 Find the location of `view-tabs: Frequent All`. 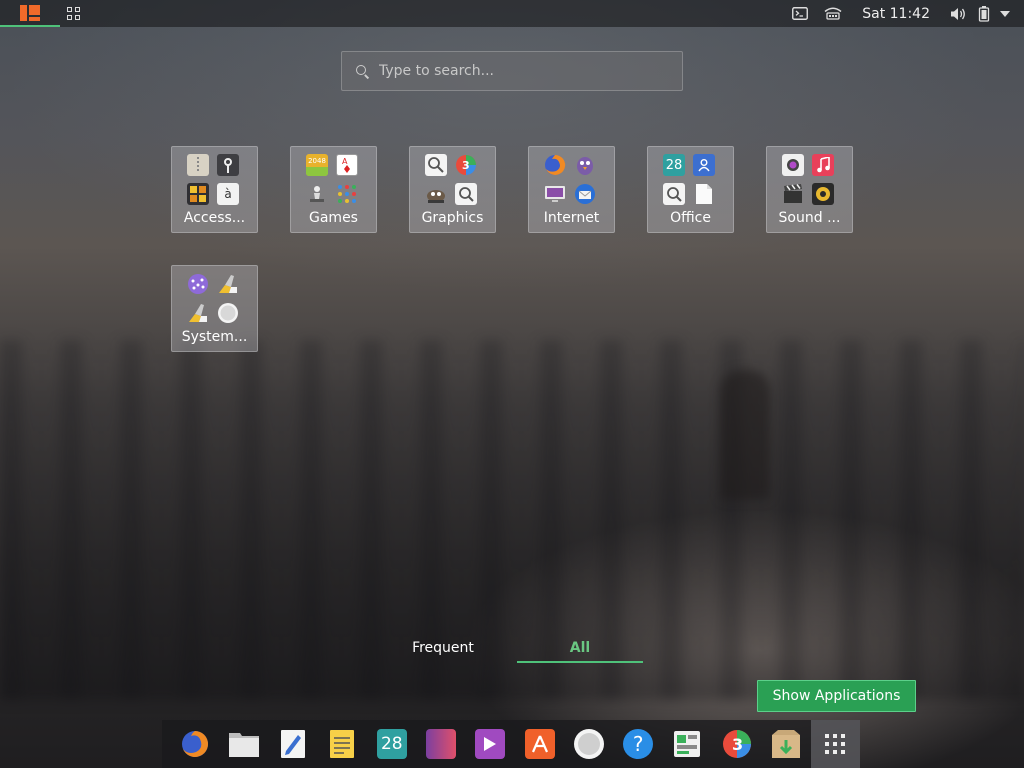

view-tabs: Frequent All is located at coordinates (509, 651).